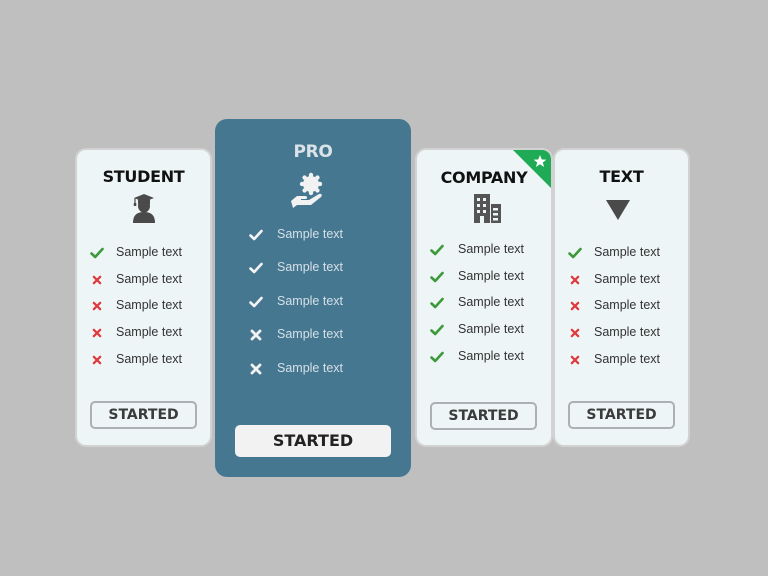 Image resolution: width=768 pixels, height=576 pixels. Describe the element at coordinates (621, 176) in the screenshot. I see `plan-title: TEXT` at that location.